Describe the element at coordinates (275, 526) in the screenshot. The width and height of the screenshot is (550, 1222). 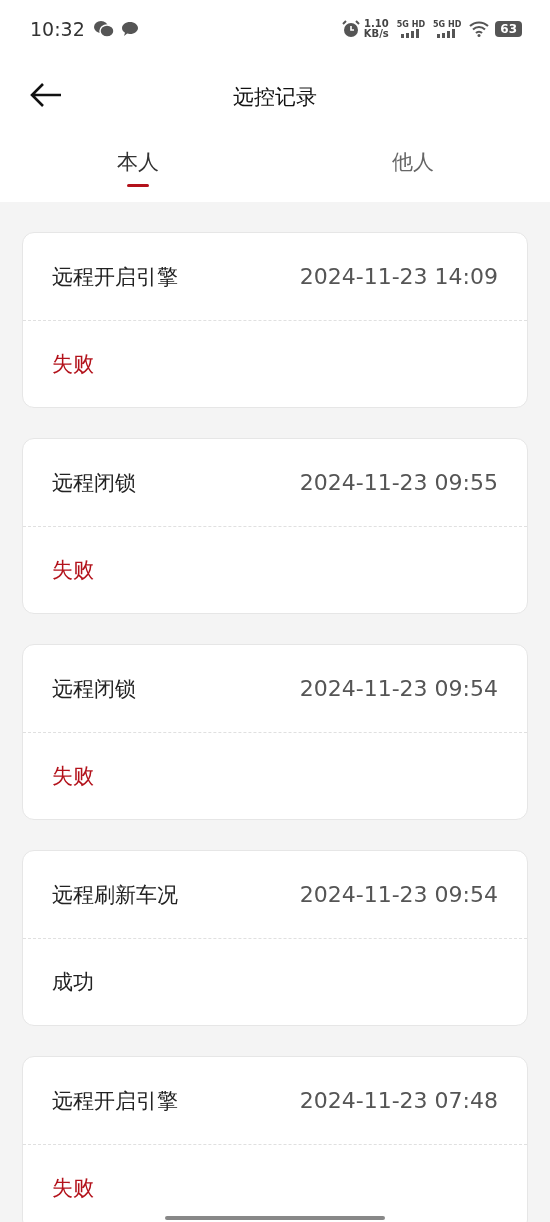
I see `record-card: 远程闭锁 2024-11-23 09:55 失败` at that location.